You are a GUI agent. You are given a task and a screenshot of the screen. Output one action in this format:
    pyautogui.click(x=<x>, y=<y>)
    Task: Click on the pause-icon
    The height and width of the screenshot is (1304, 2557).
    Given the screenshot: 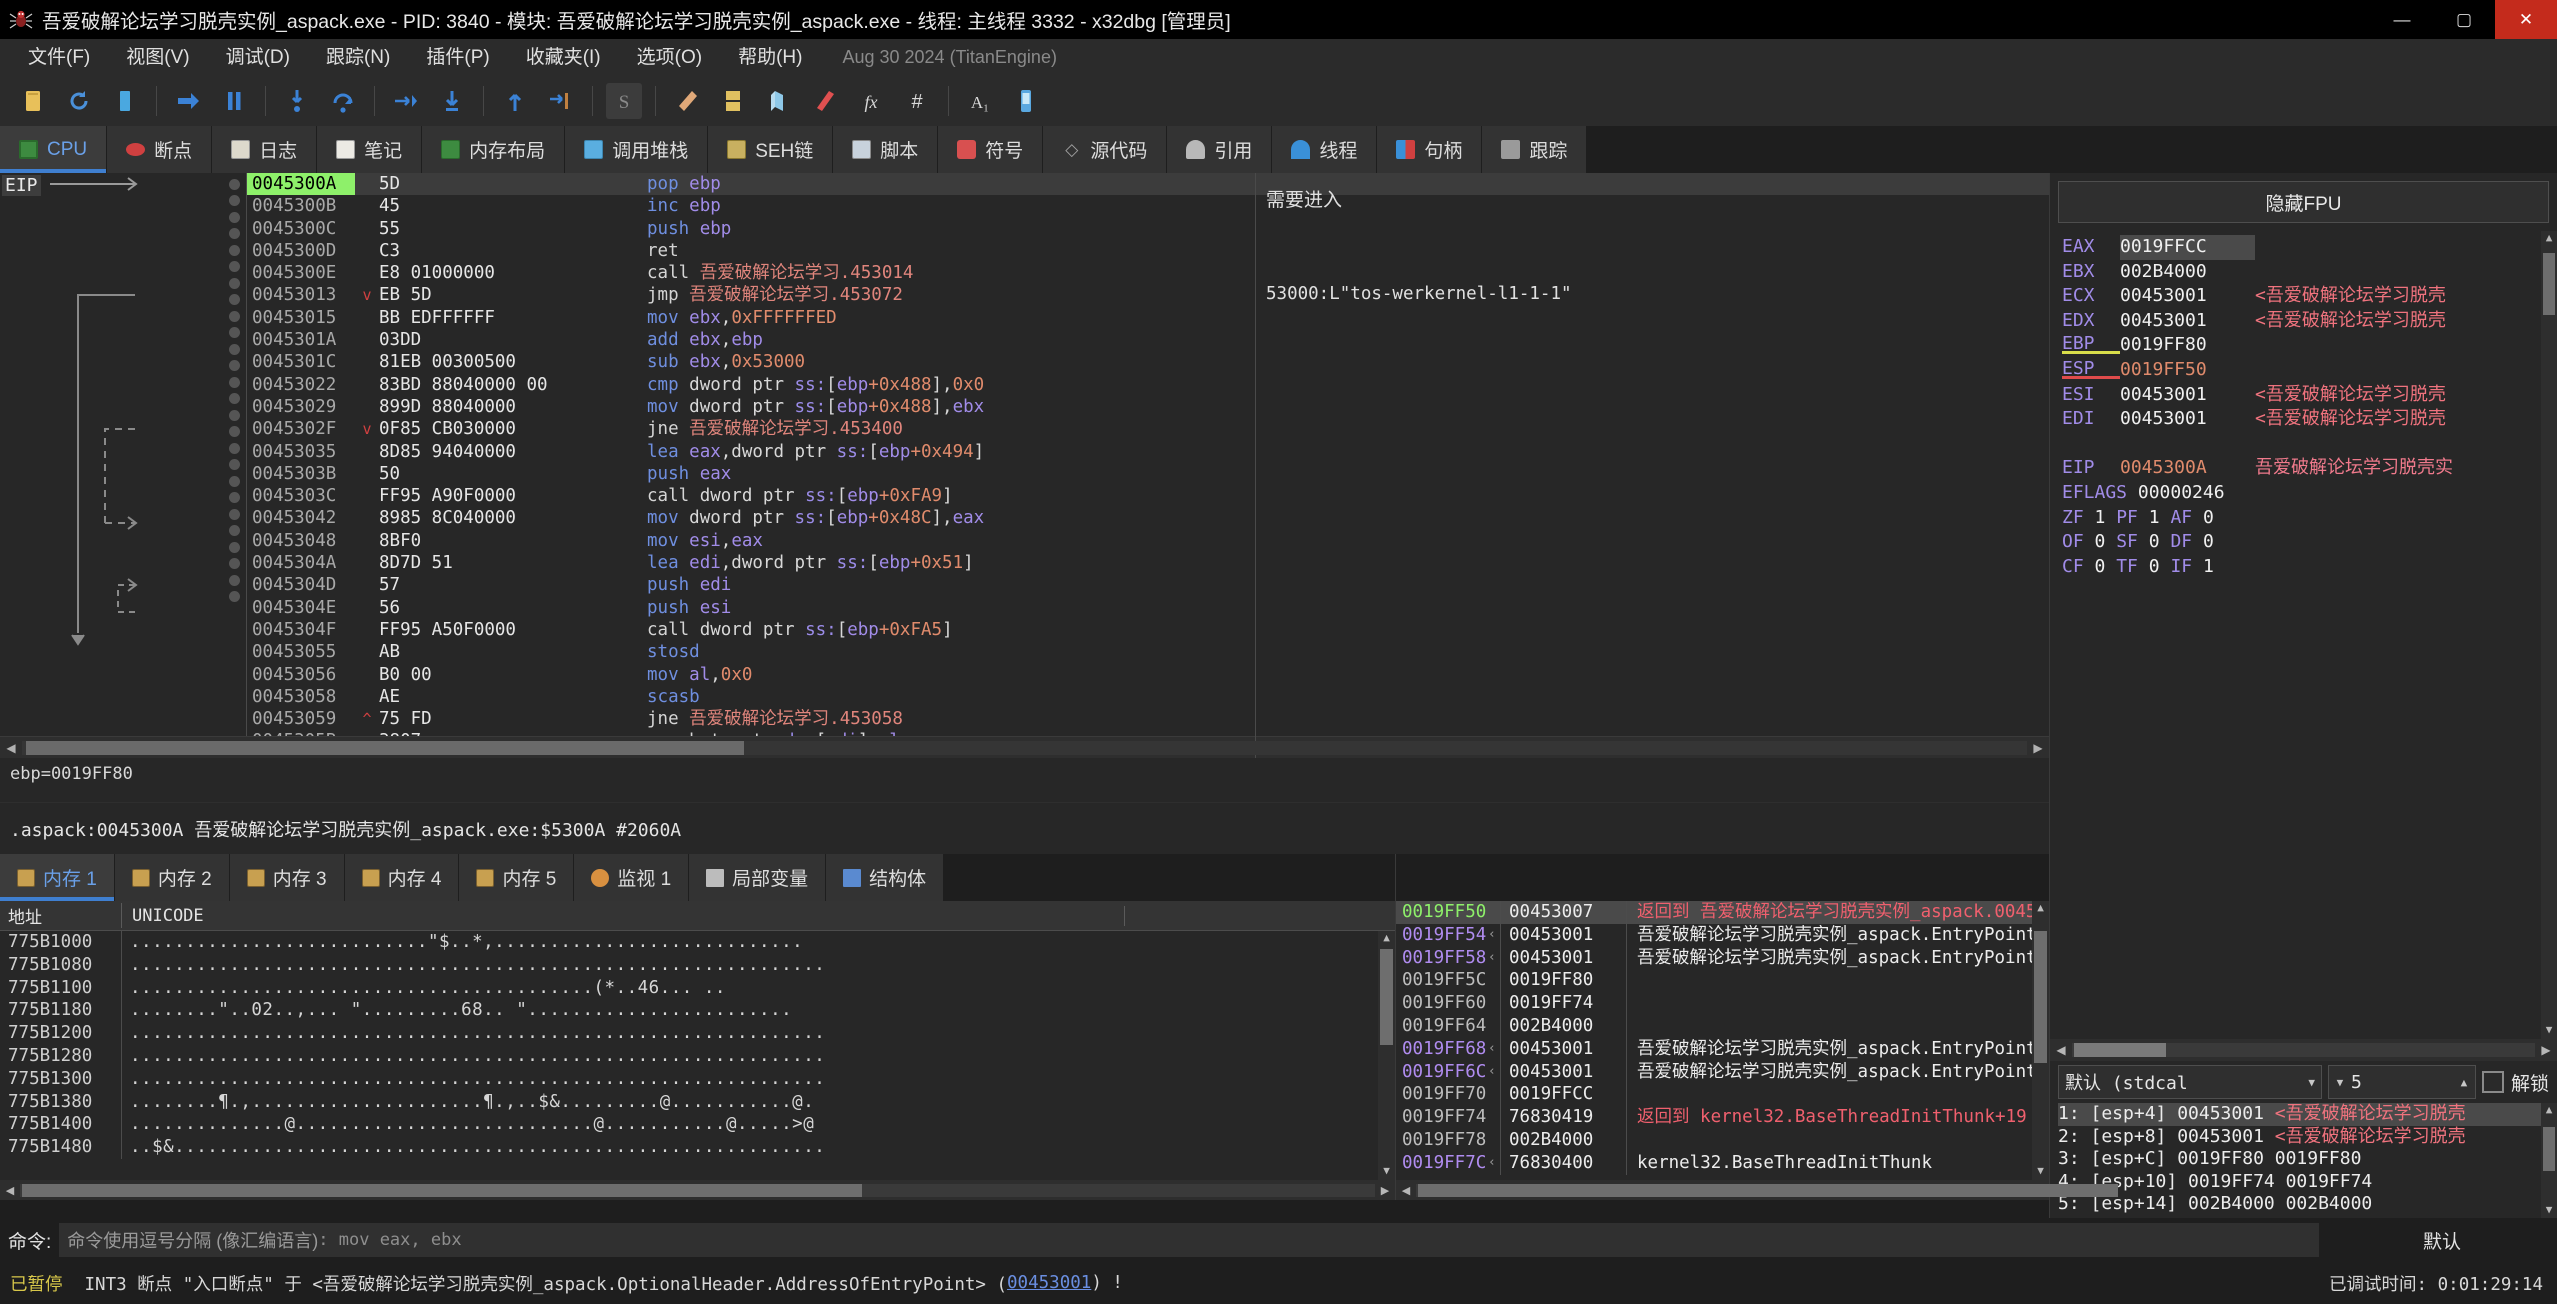 What is the action you would take?
    pyautogui.click(x=234, y=101)
    